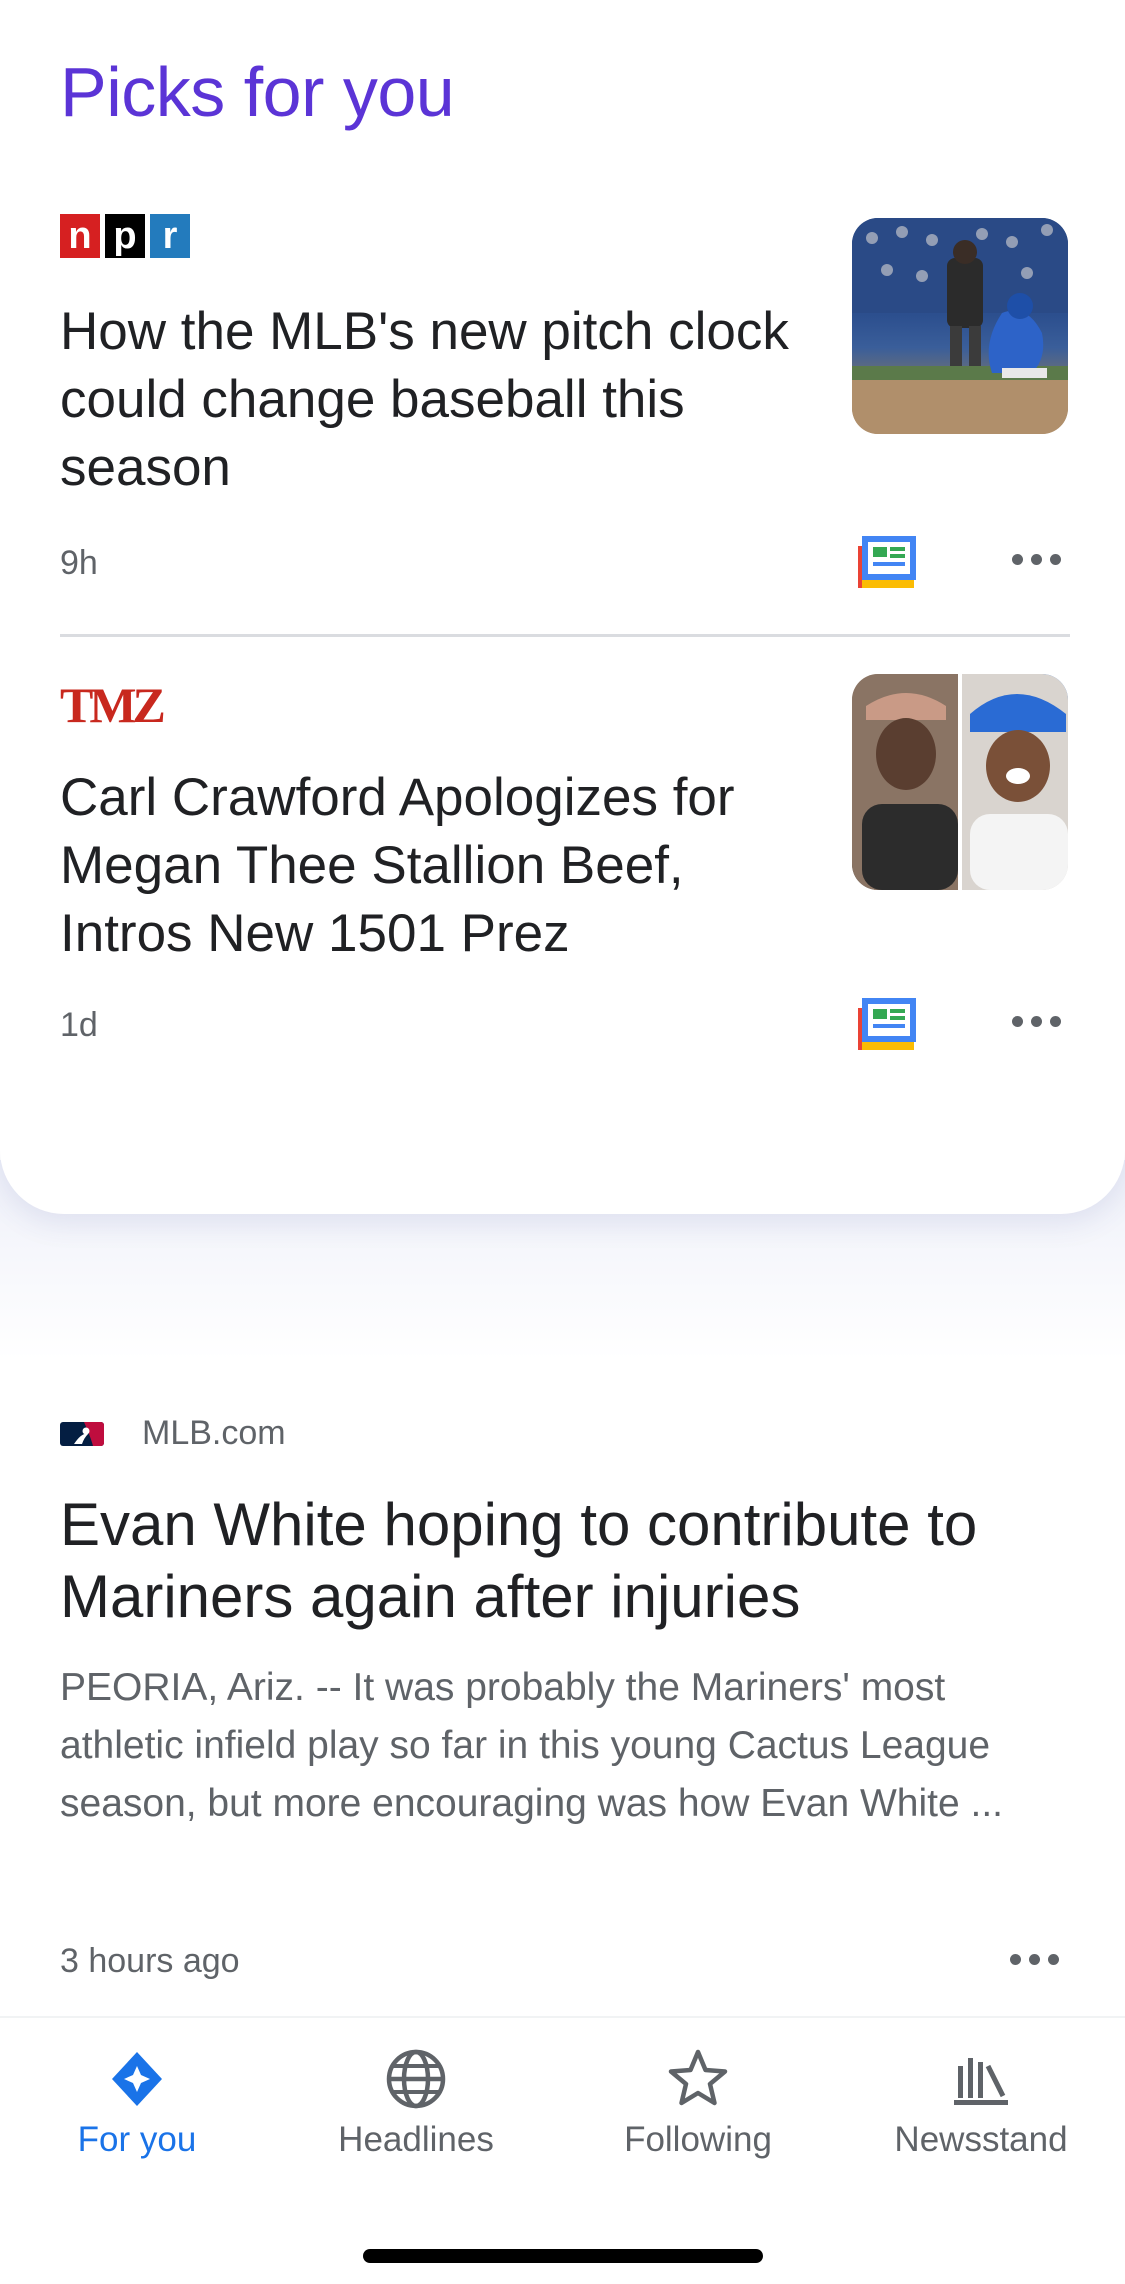  Describe the element at coordinates (113, 705) in the screenshot. I see `tmz-logo: TMZ` at that location.